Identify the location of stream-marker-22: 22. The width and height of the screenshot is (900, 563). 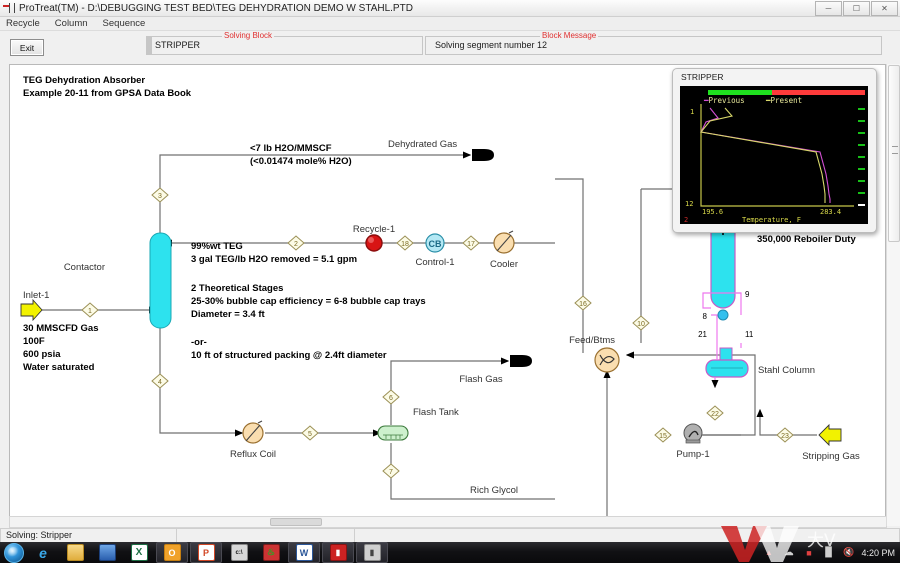
(715, 413).